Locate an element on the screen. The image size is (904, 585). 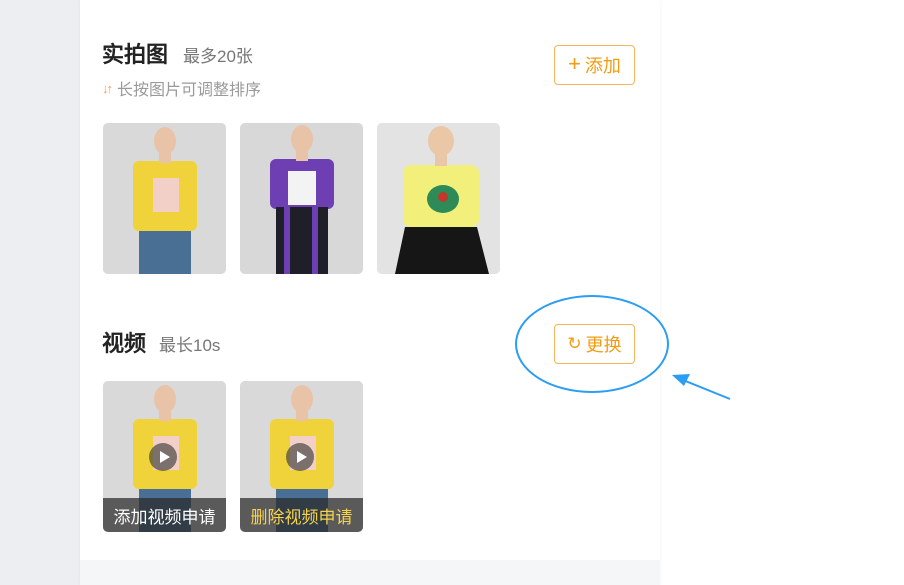
video-limit: 最长10s is located at coordinates (190, 345).